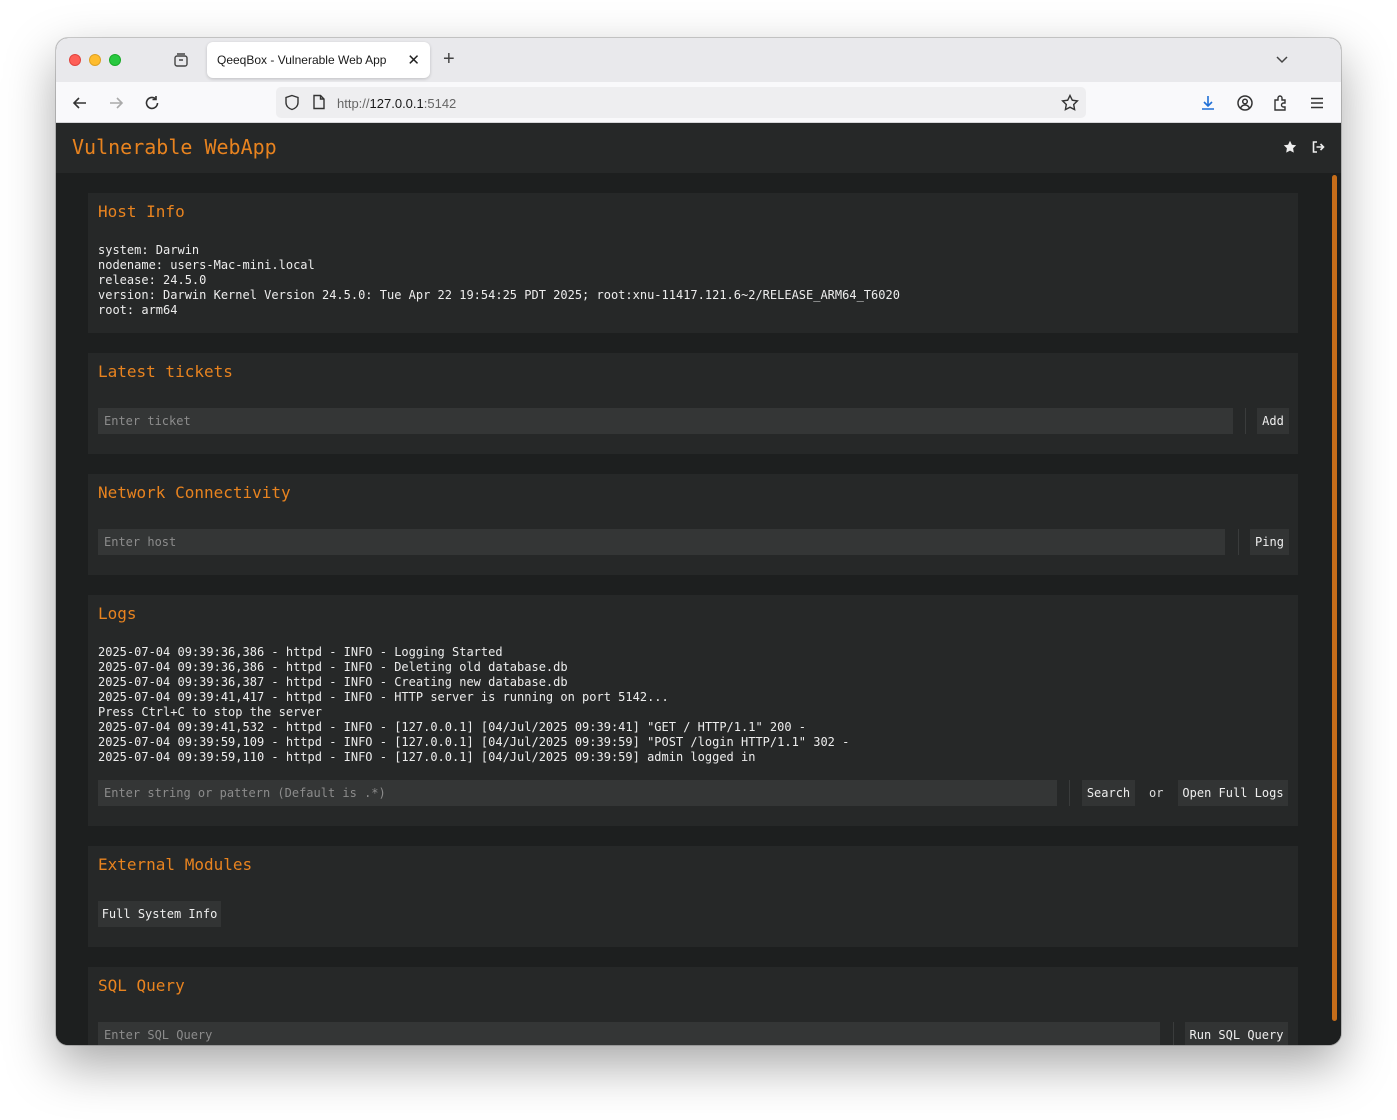 Image resolution: width=1397 pixels, height=1120 pixels. Describe the element at coordinates (1245, 103) in the screenshot. I see `account-icon` at that location.